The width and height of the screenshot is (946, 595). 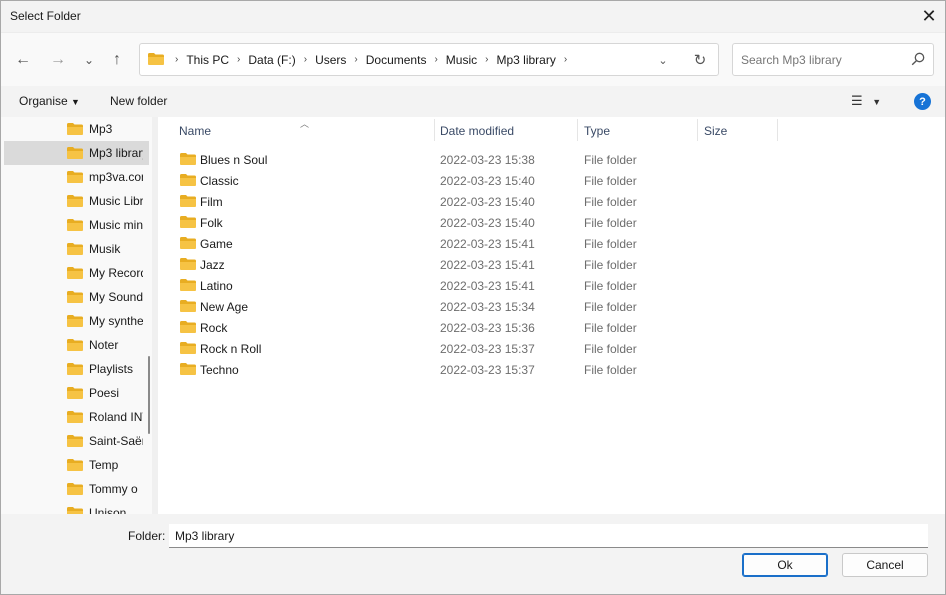 What do you see at coordinates (785, 565) in the screenshot?
I see `ok-button: Ok` at bounding box center [785, 565].